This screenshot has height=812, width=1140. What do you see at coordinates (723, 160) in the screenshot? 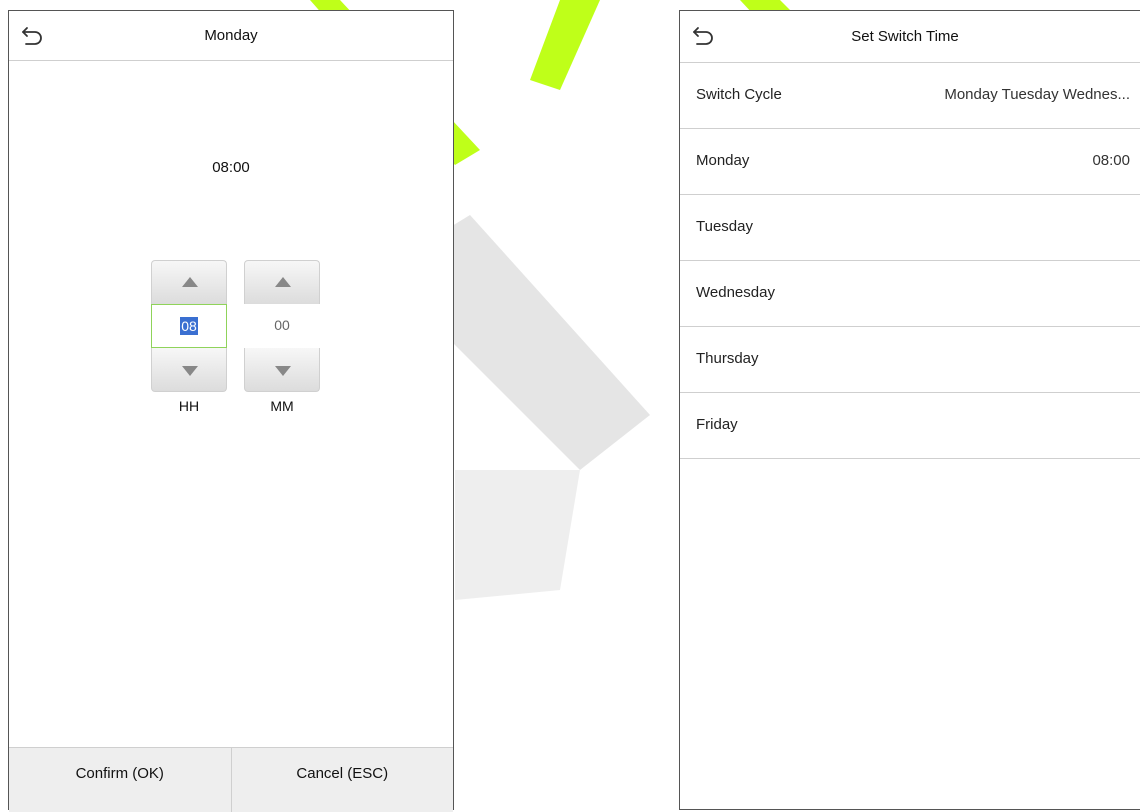
I see `row-label: Monday` at bounding box center [723, 160].